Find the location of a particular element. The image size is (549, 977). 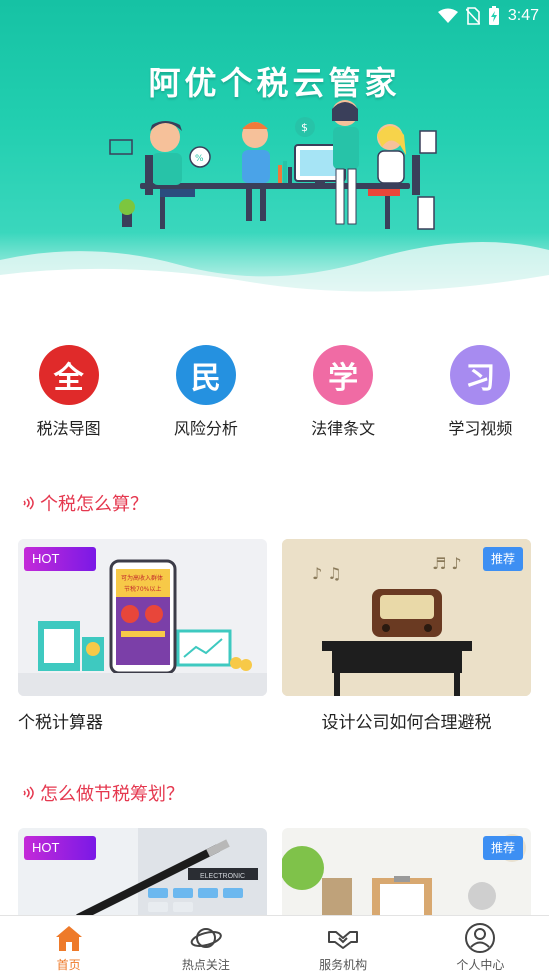

nav-service-agencies: 服务机构 is located at coordinates (343, 946).